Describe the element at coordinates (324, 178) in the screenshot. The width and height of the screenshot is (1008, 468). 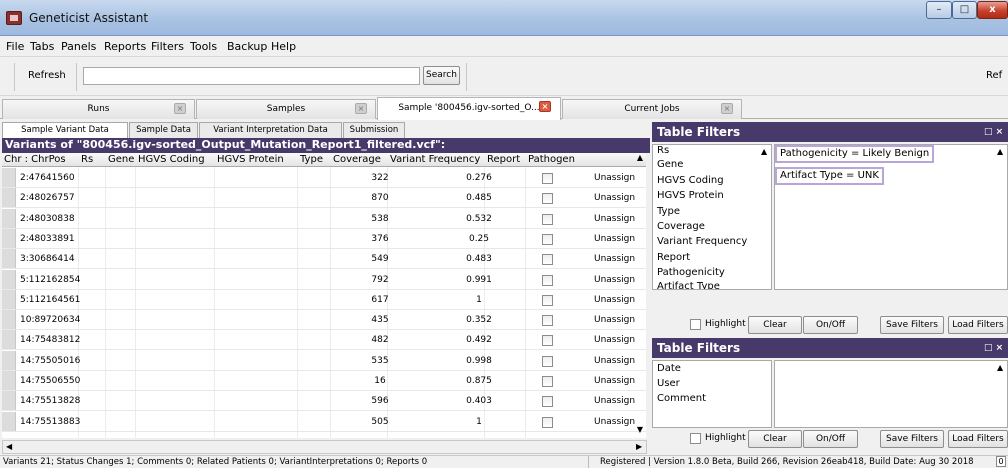
I see `table-row: 2:47641560 322 0.276 Unassign` at that location.